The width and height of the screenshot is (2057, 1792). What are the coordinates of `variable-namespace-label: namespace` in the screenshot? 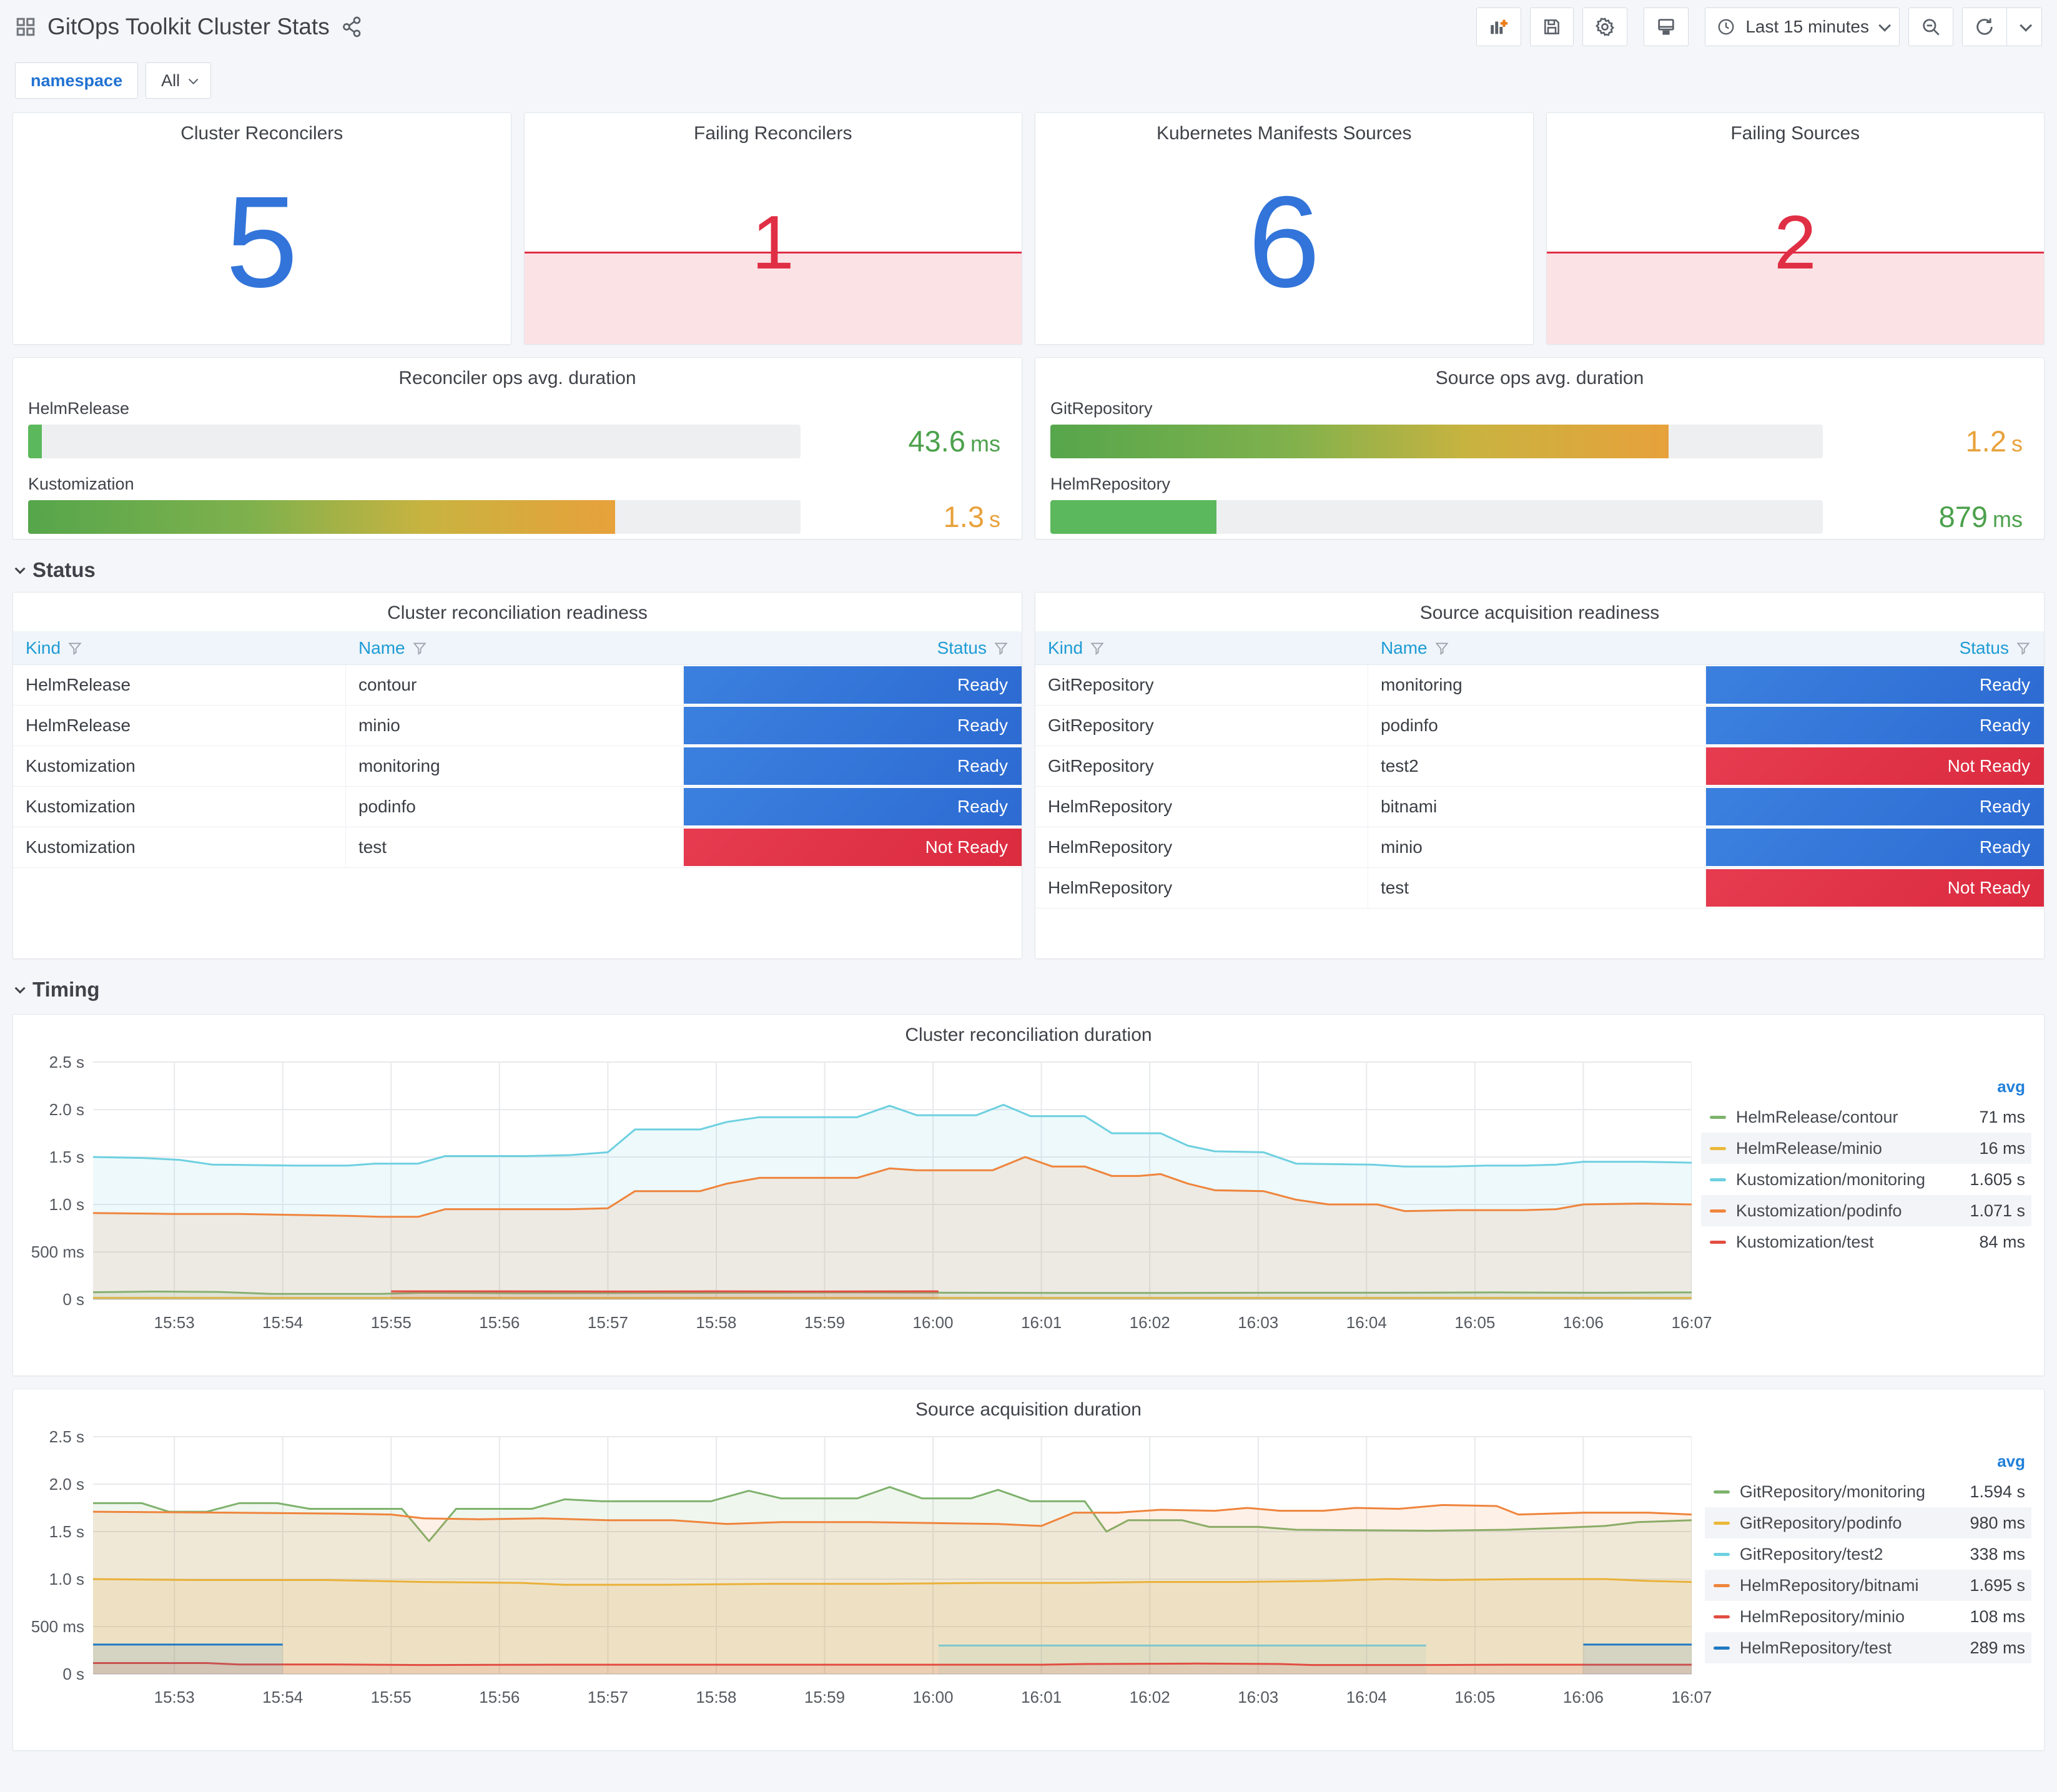 It's located at (77, 80).